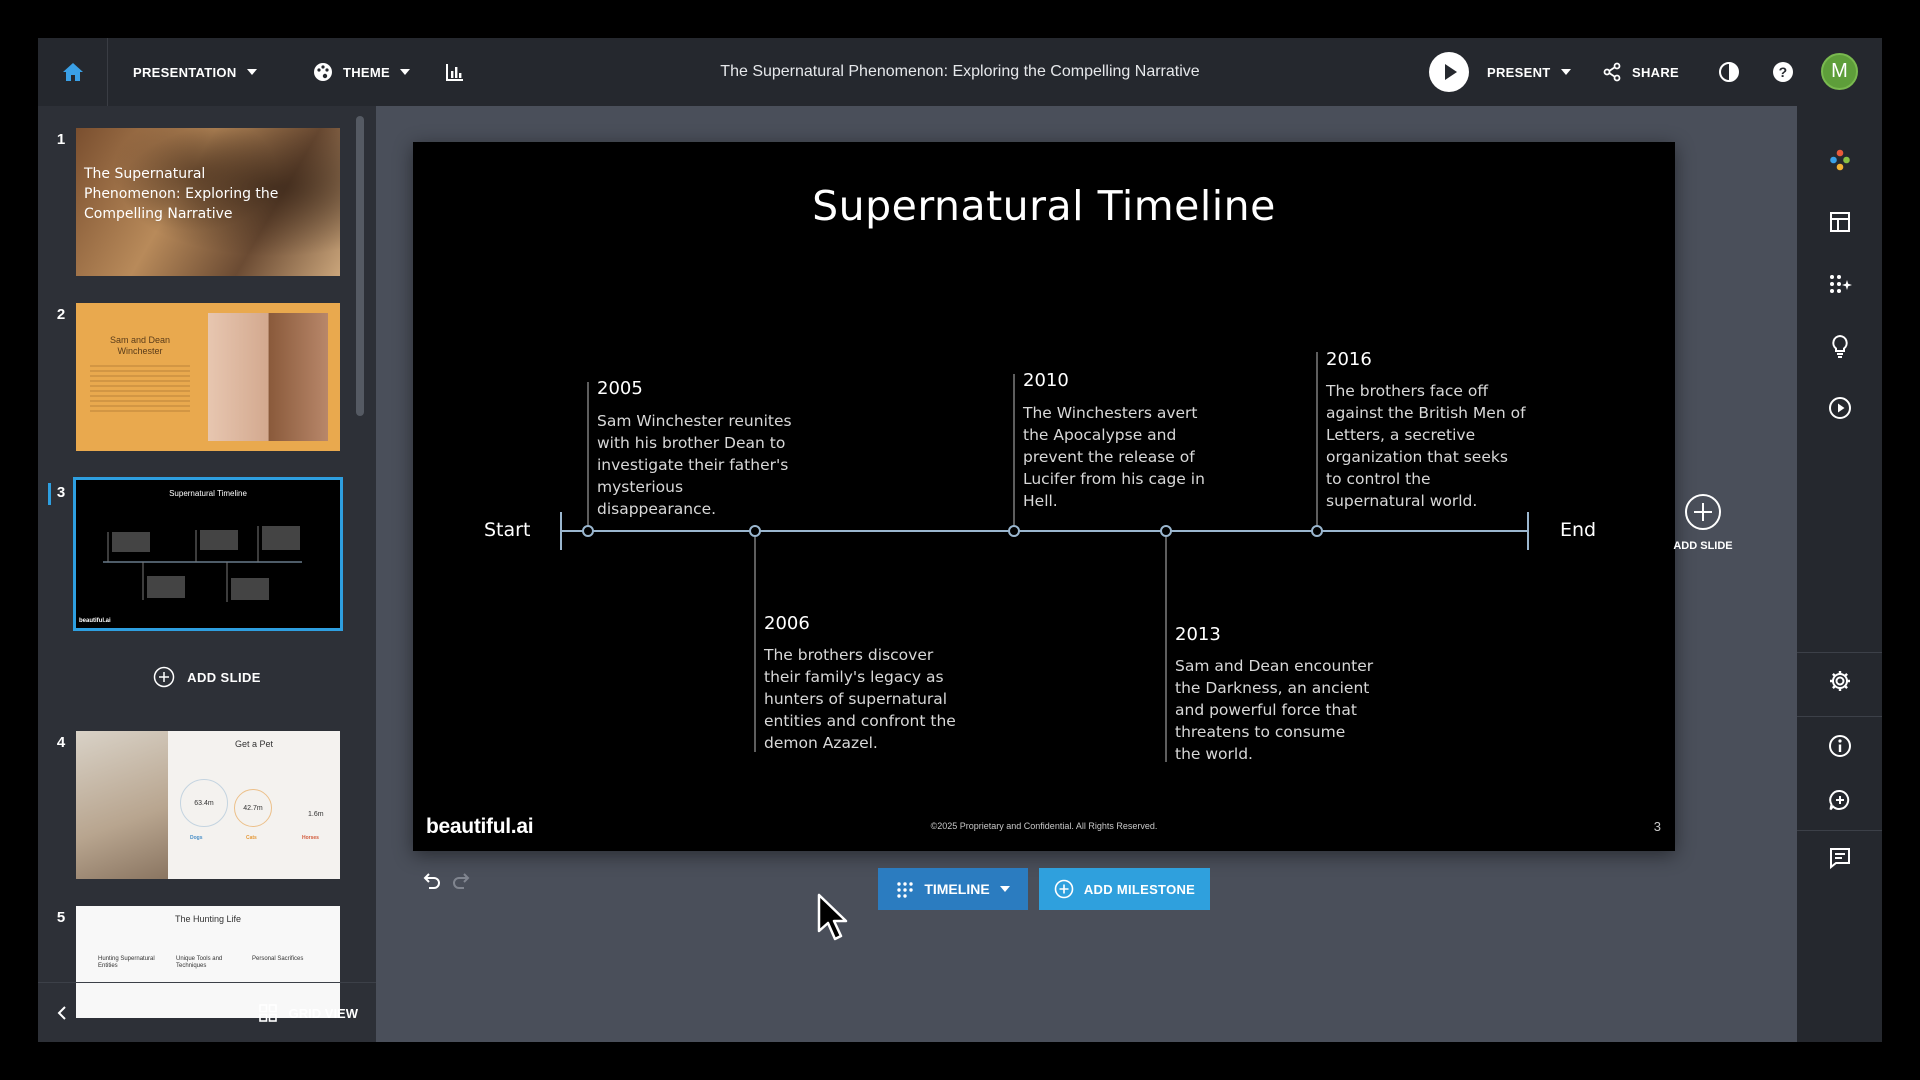  Describe the element at coordinates (1839, 716) in the screenshot. I see `toolbar-divider` at that location.